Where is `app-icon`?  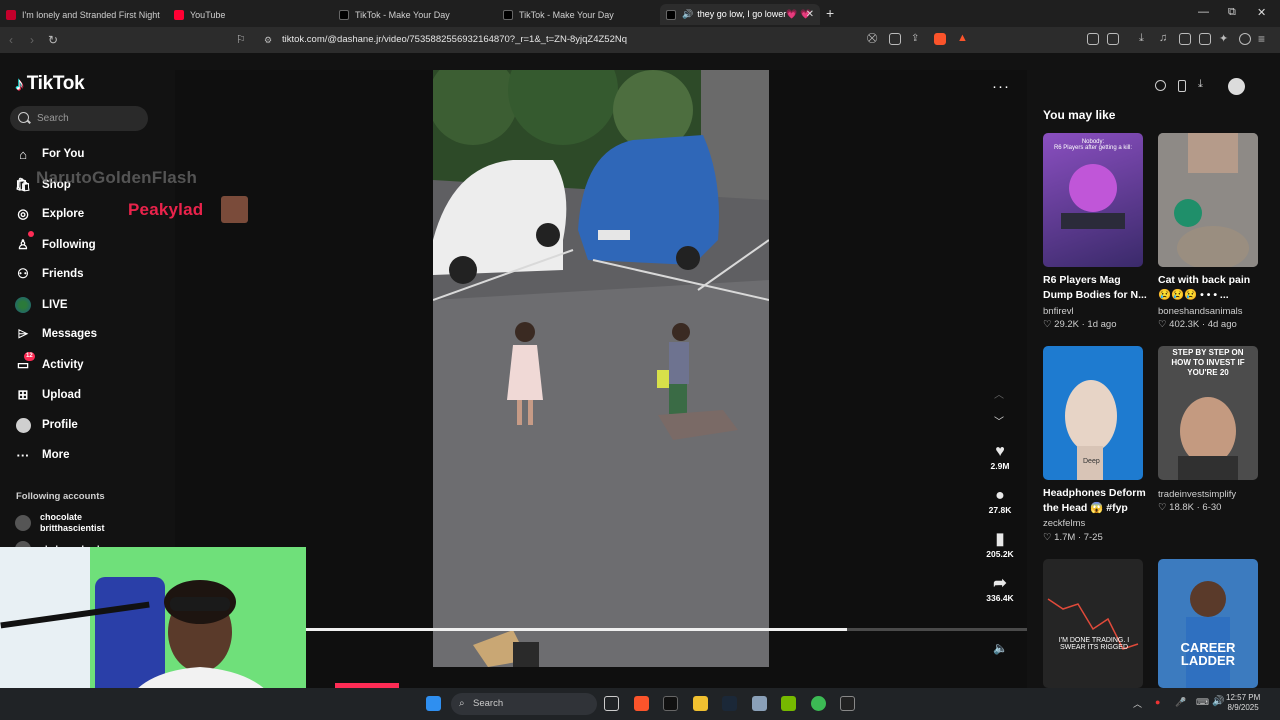
app-icon is located at coordinates (670, 703).